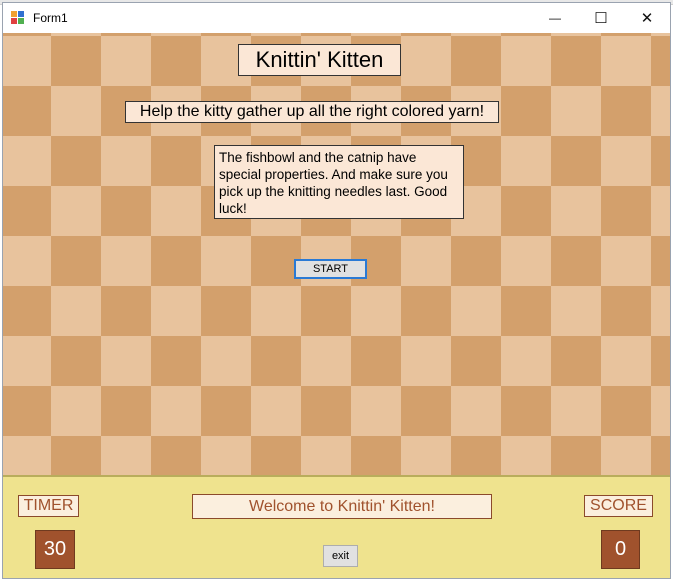 Image resolution: width=673 pixels, height=581 pixels. What do you see at coordinates (50, 18) in the screenshot?
I see `window-title: Form1` at bounding box center [50, 18].